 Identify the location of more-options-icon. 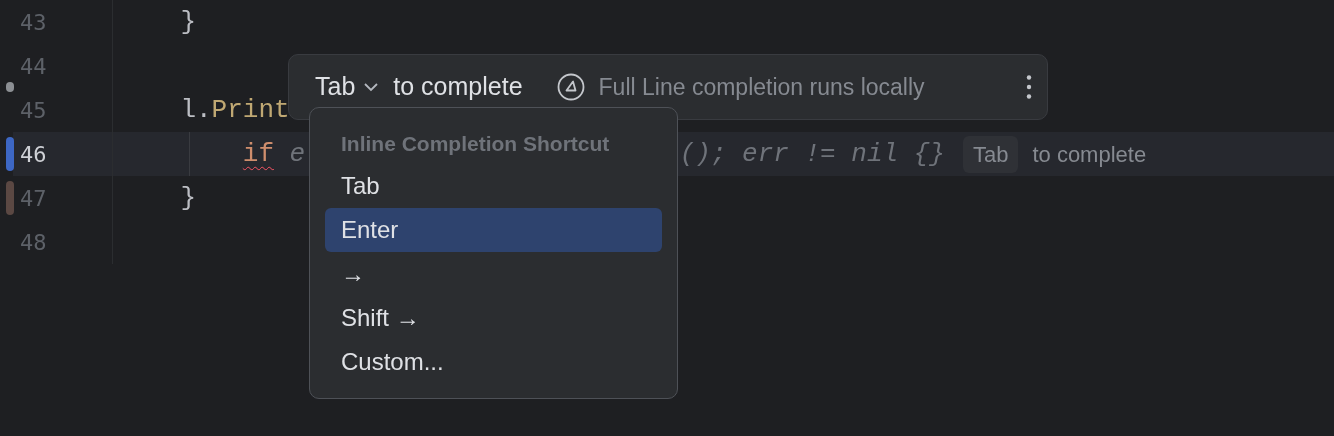
(1029, 87).